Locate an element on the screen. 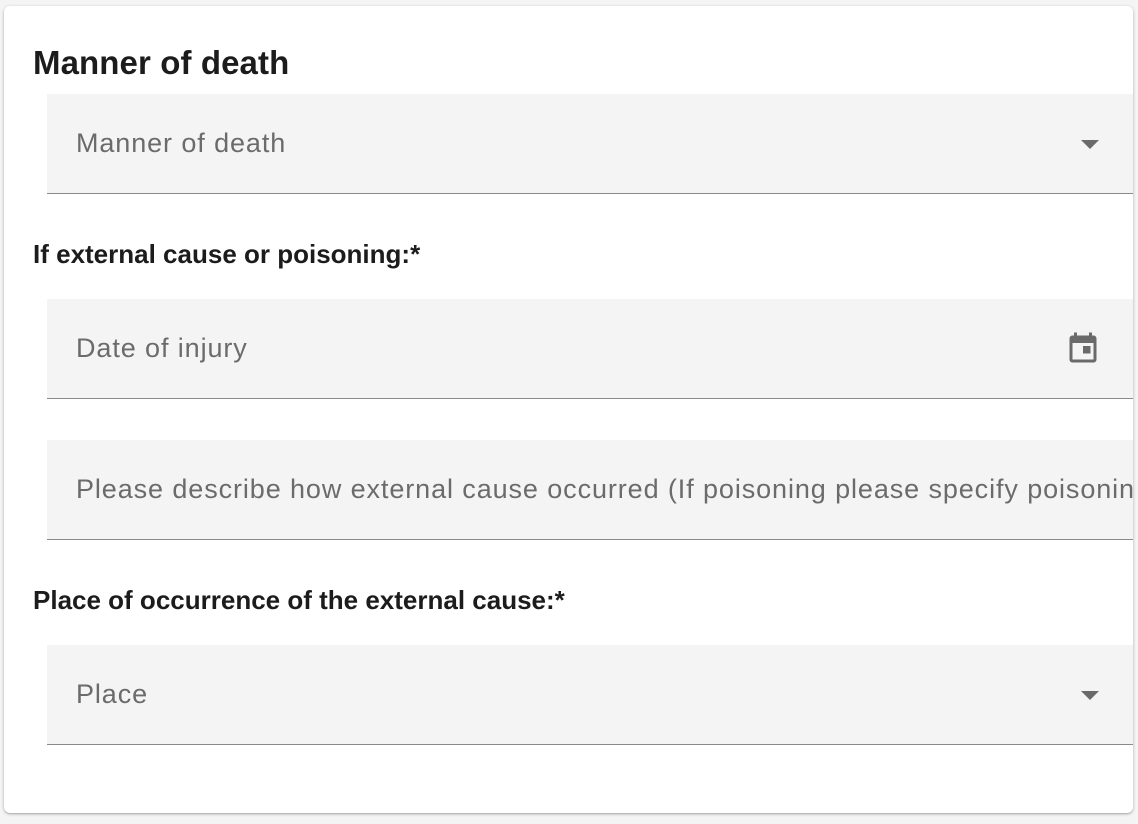 This screenshot has width=1138, height=824. place-label: Place is located at coordinates (112, 694).